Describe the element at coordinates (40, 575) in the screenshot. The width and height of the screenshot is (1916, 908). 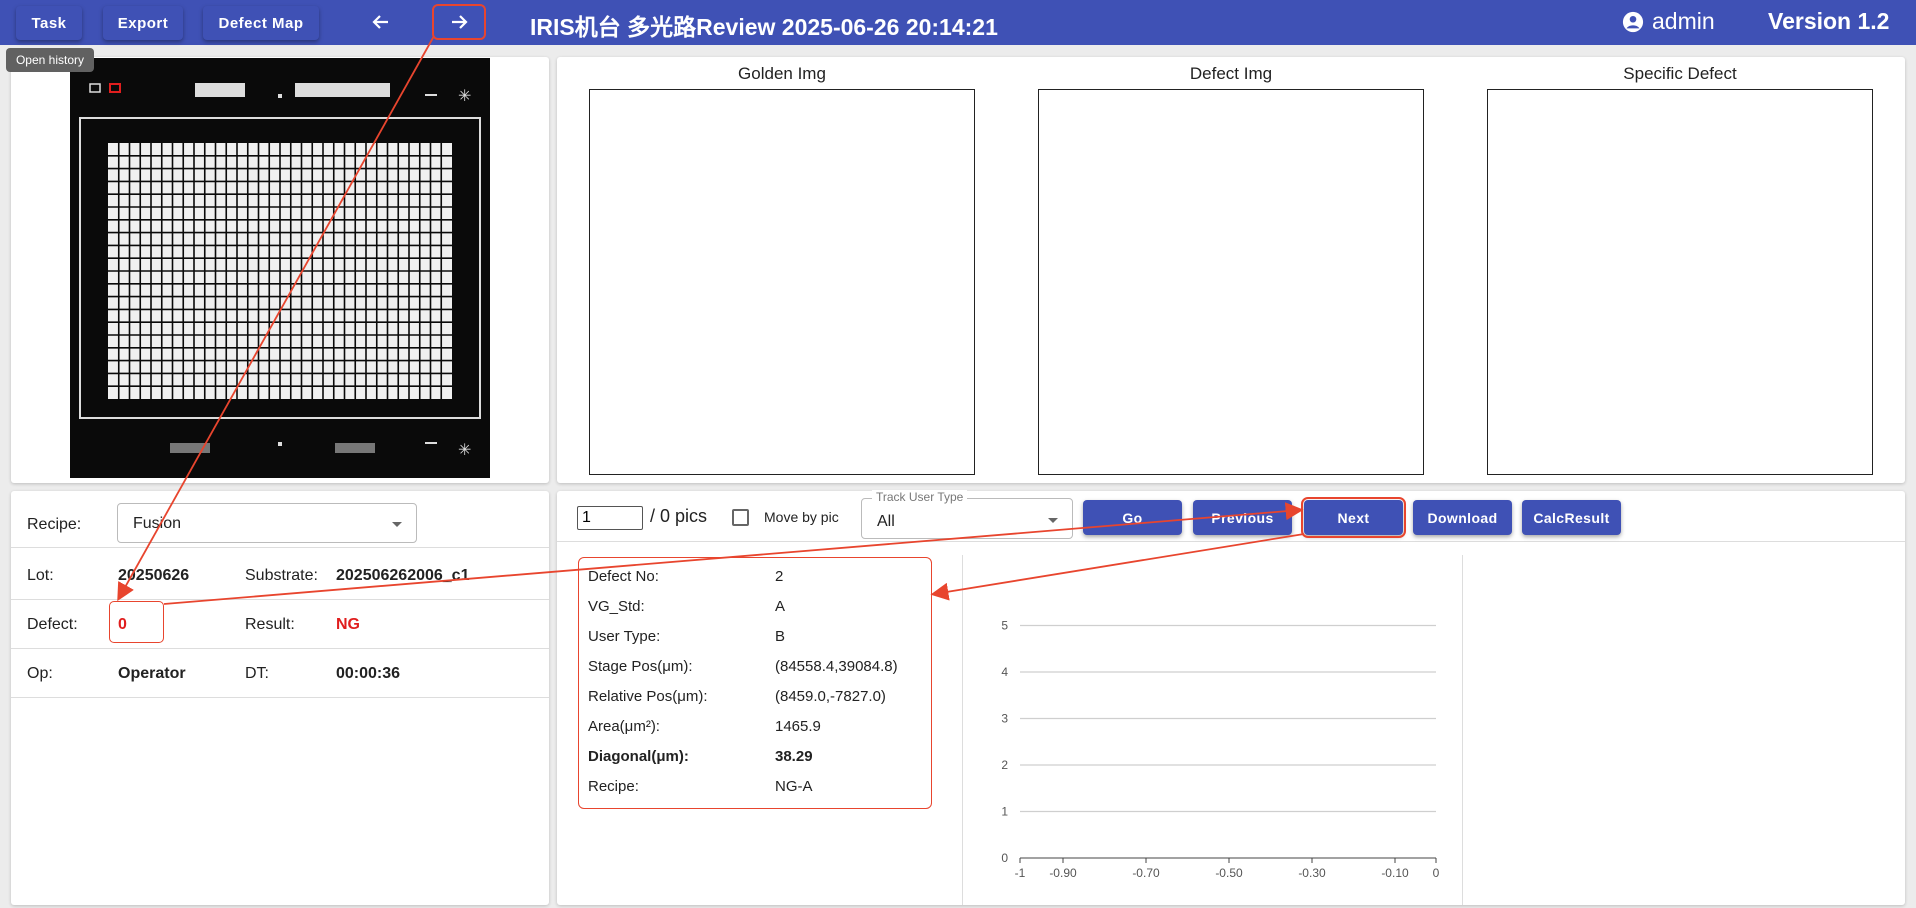
I see `lot-label: Lot:` at that location.